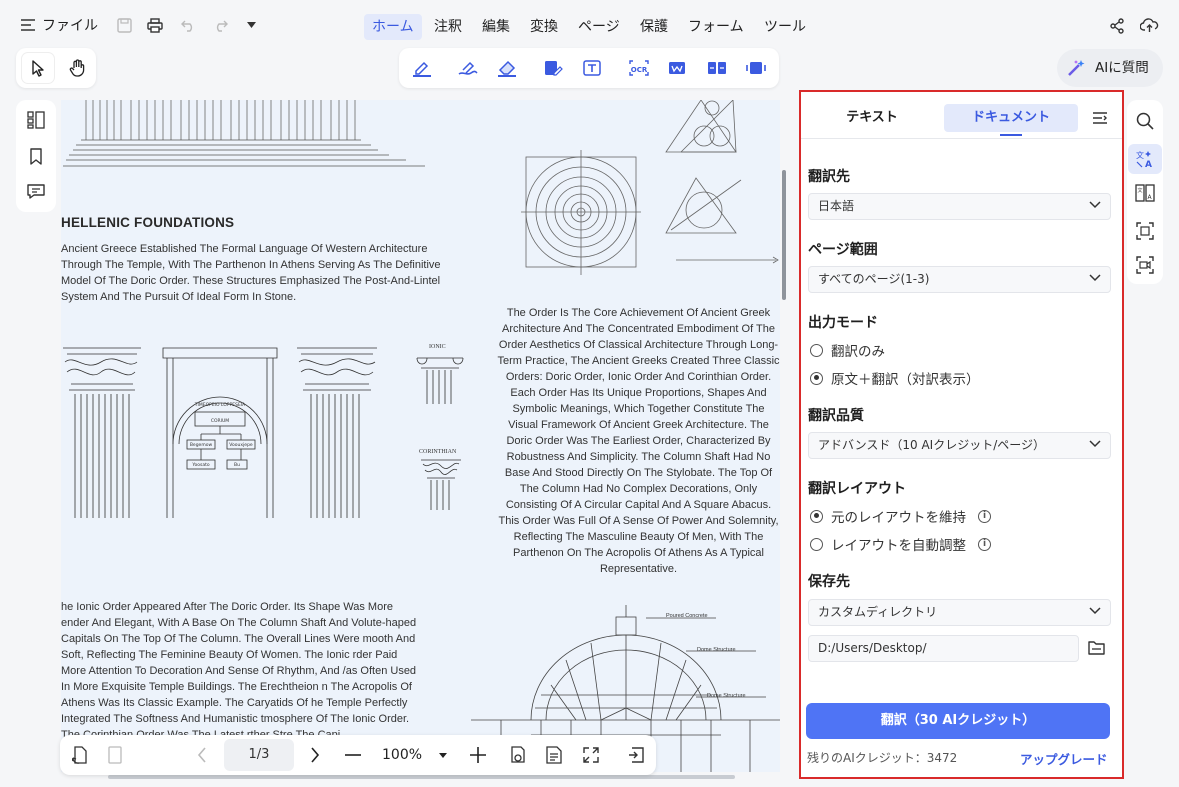 The width and height of the screenshot is (1179, 787). Describe the element at coordinates (958, 721) in the screenshot. I see `translate-button: 翻訳（30 AIクレジット）` at that location.